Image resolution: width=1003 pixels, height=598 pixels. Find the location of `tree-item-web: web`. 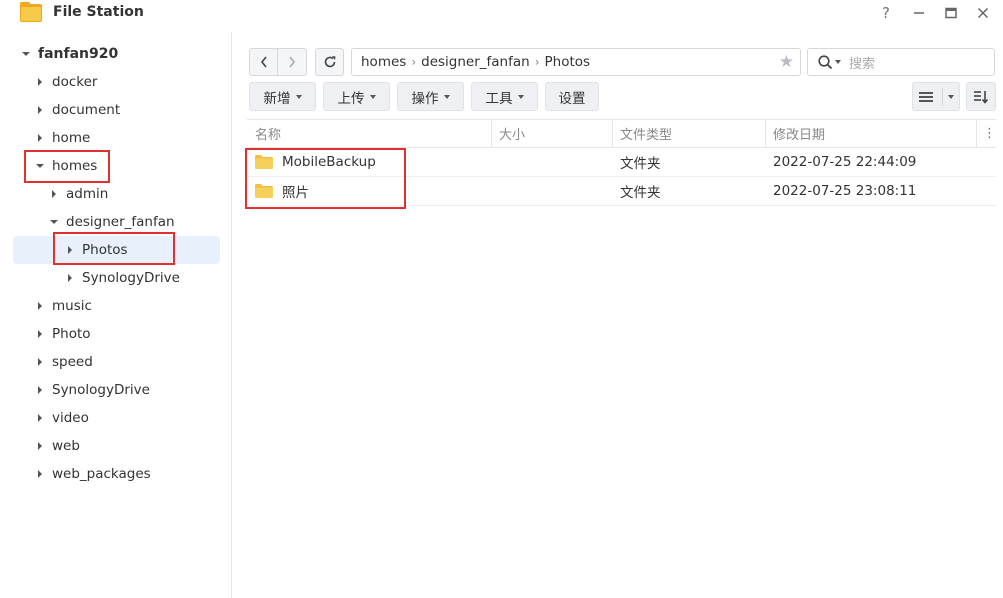

tree-item-web: web is located at coordinates (57, 446).